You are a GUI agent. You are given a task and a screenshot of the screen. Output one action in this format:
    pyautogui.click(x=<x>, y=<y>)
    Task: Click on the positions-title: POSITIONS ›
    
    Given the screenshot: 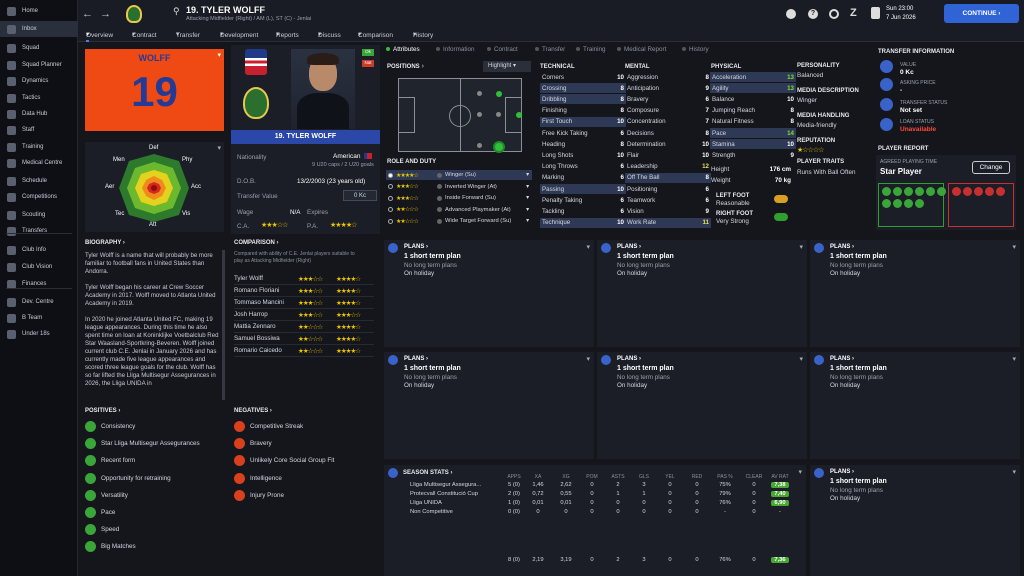 What is the action you would take?
    pyautogui.click(x=405, y=66)
    